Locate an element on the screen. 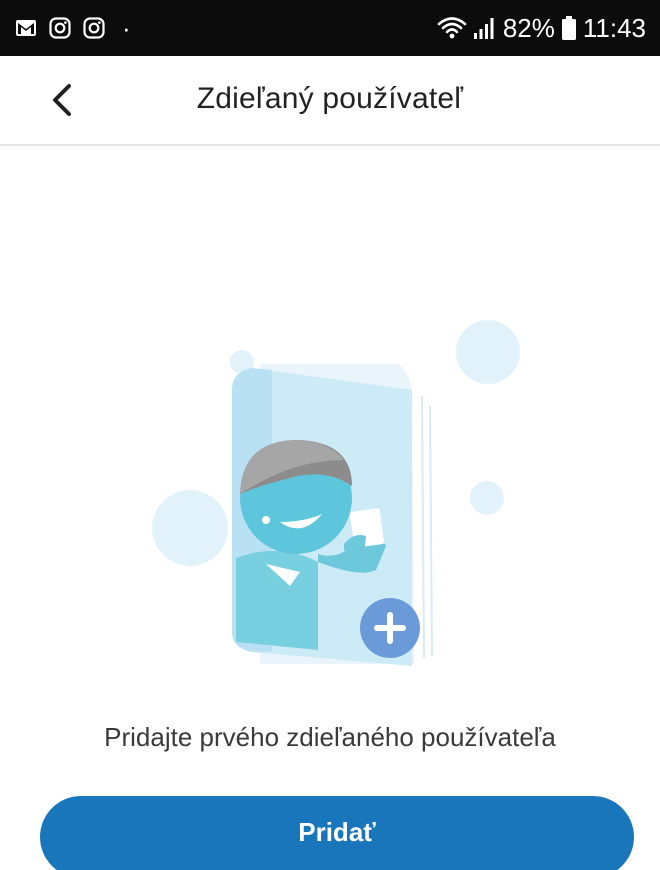  signal-icon is located at coordinates (483, 28).